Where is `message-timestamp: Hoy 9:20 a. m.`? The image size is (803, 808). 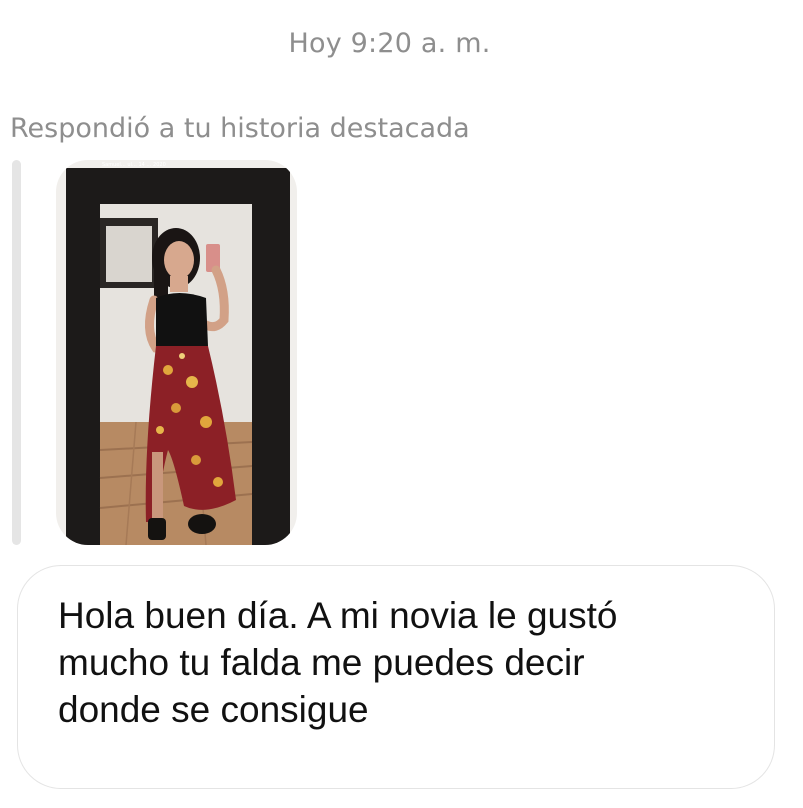 message-timestamp: Hoy 9:20 a. m. is located at coordinates (389, 43).